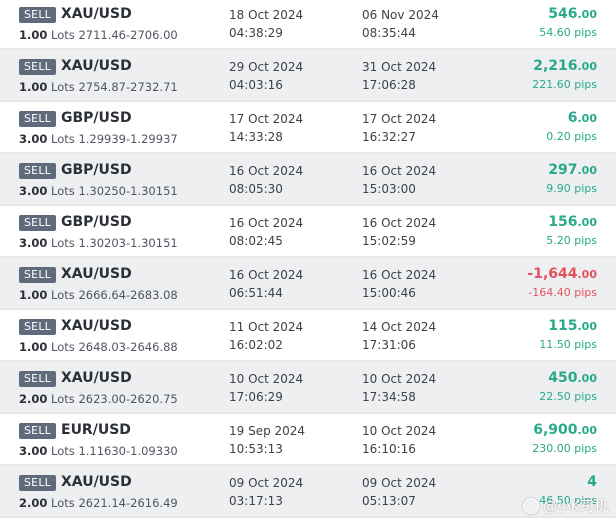 This screenshot has width=616, height=522. What do you see at coordinates (555, 430) in the screenshot?
I see `profit-integer: 6,900` at bounding box center [555, 430].